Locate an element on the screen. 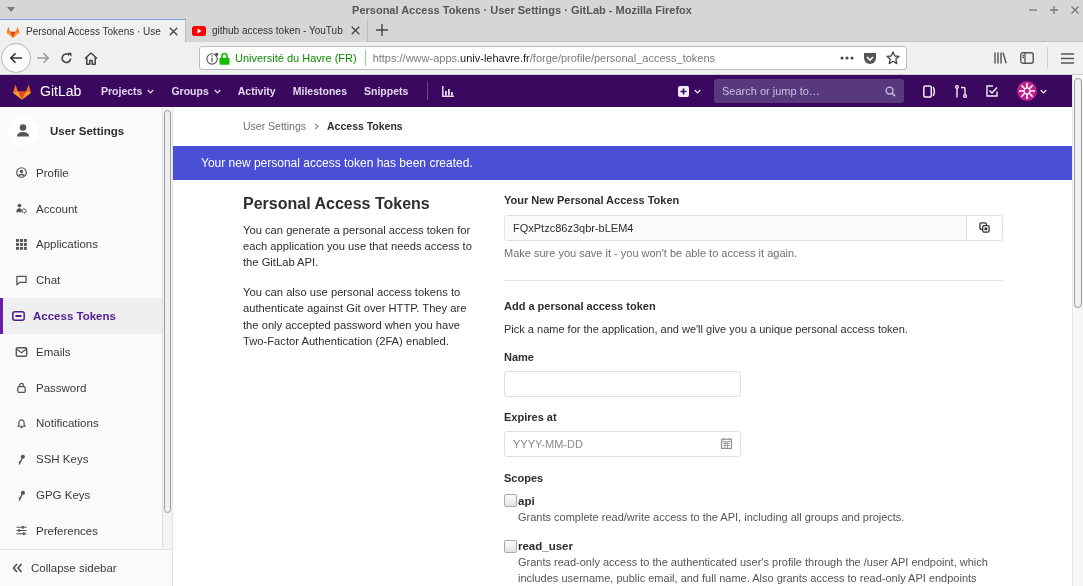 The height and width of the screenshot is (586, 1083). sidebar-item: Notifications is located at coordinates (81, 423).